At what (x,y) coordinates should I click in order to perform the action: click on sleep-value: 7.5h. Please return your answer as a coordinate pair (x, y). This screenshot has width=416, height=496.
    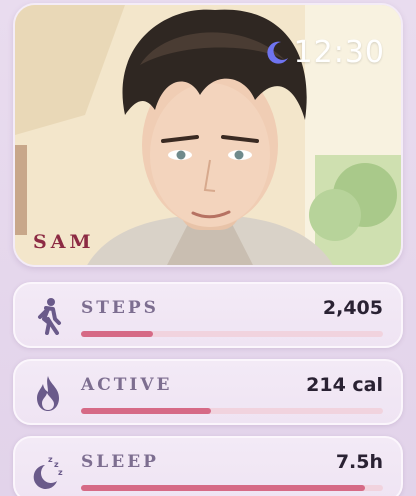
    Looking at the image, I should click on (359, 462).